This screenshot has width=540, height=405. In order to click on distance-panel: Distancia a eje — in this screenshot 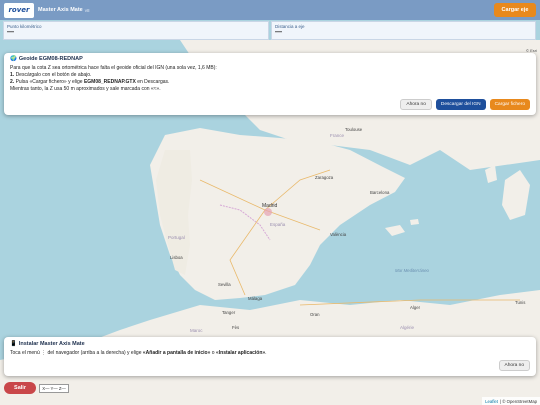, I will do `click(403, 30)`.